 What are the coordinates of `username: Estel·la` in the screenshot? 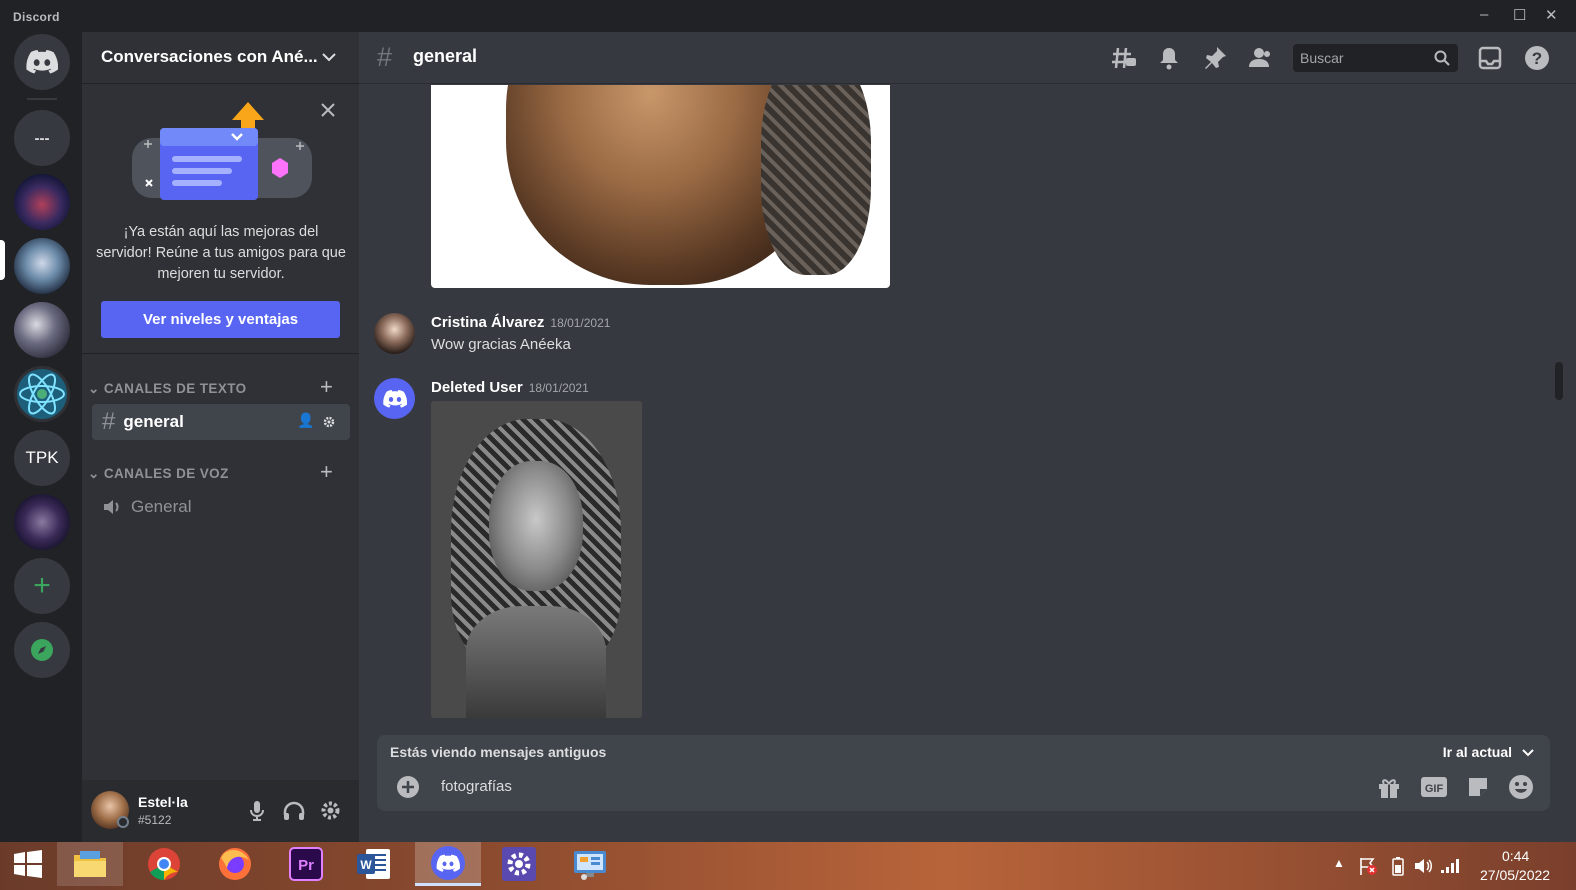 It's located at (163, 802).